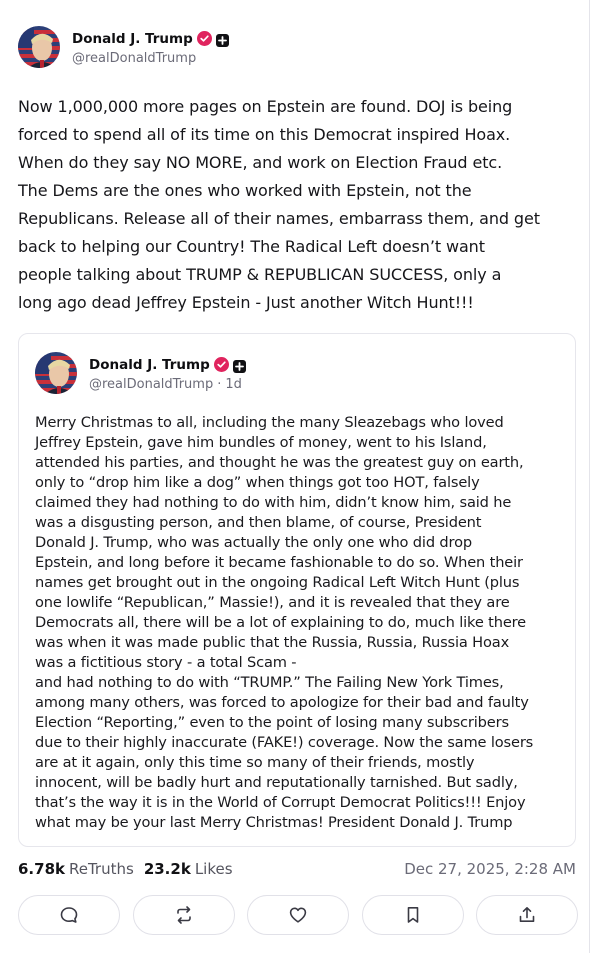  Describe the element at coordinates (101, 869) in the screenshot. I see `retruths-label: ReTruths` at that location.